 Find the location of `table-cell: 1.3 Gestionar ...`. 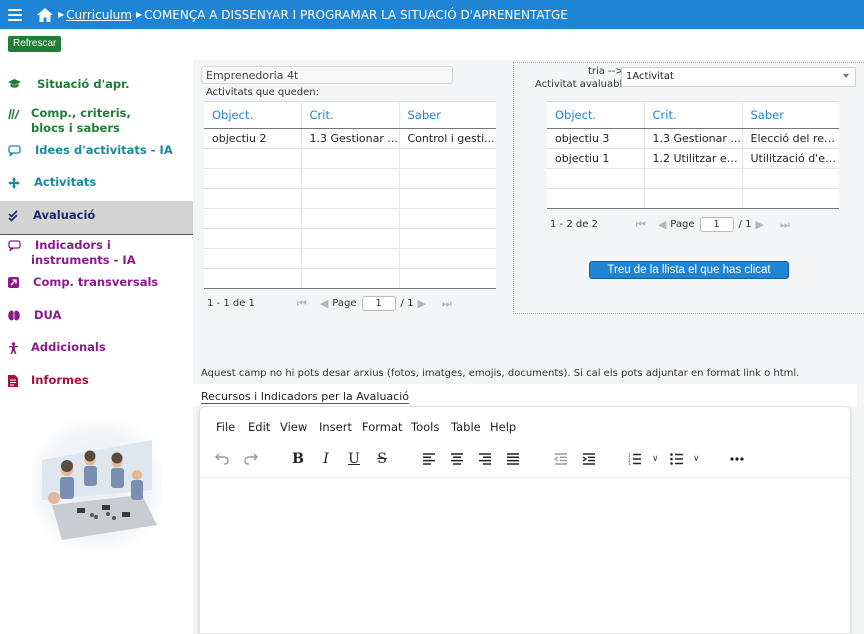

table-cell: 1.3 Gestionar ... is located at coordinates (350, 138).